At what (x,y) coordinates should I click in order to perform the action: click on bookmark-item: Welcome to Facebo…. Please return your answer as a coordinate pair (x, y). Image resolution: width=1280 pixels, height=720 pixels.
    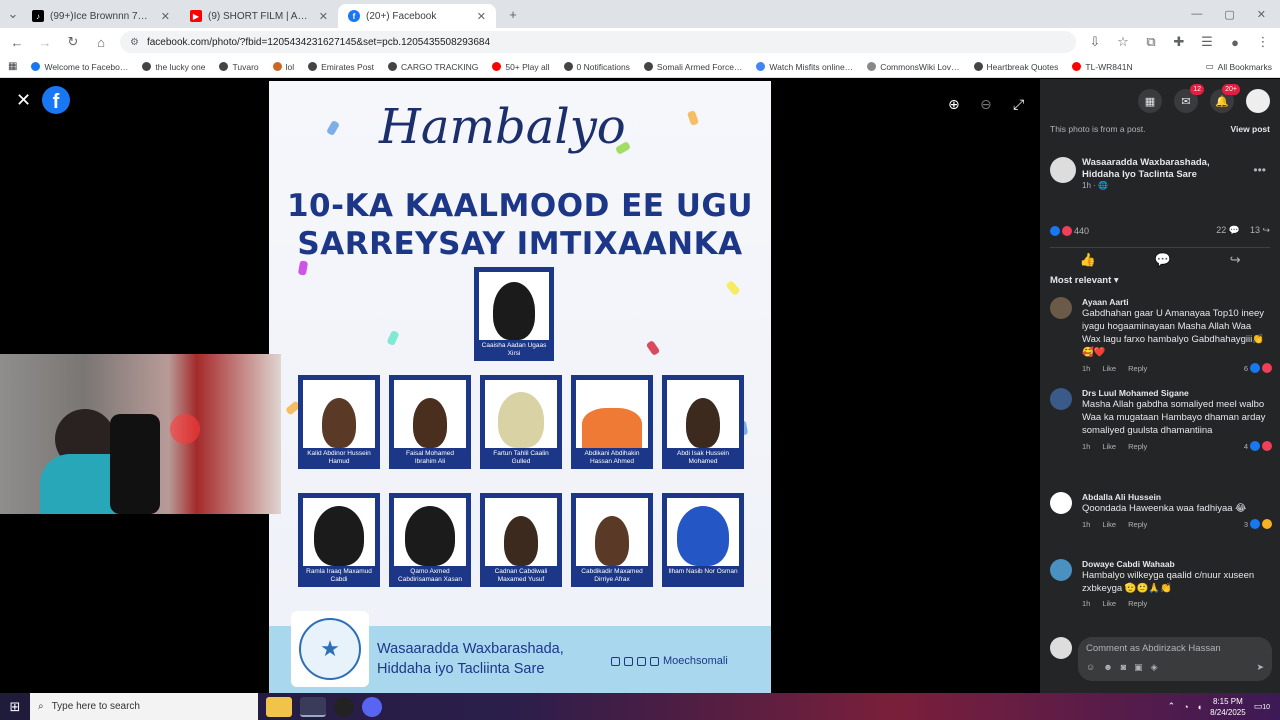
    Looking at the image, I should click on (79, 67).